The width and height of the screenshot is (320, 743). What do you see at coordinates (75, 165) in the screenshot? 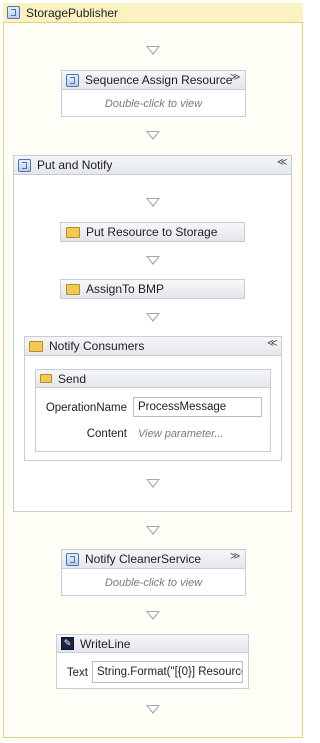
I see `put-and-notify-title: Put and Notify` at bounding box center [75, 165].